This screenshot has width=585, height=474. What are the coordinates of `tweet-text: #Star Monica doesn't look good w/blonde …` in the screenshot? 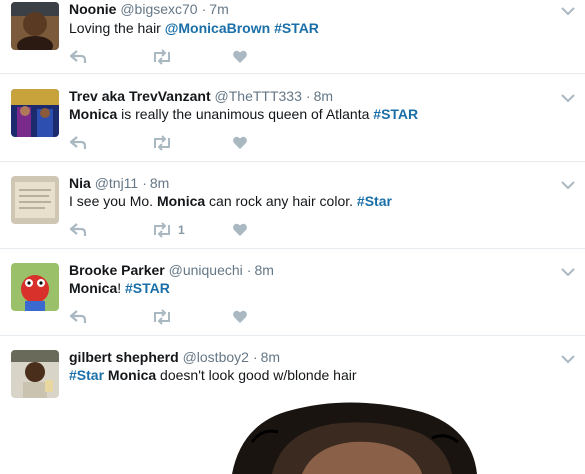 It's located at (213, 375).